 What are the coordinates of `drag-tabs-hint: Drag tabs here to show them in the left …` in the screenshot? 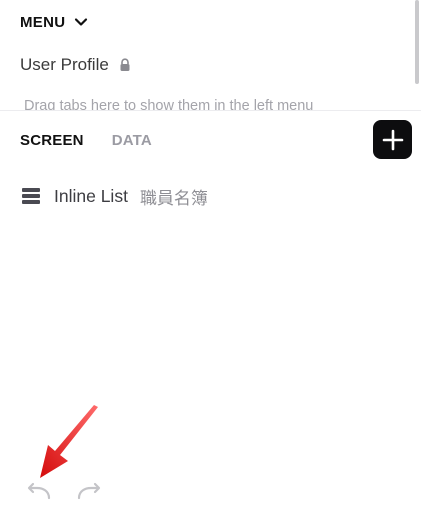 It's located at (169, 104).